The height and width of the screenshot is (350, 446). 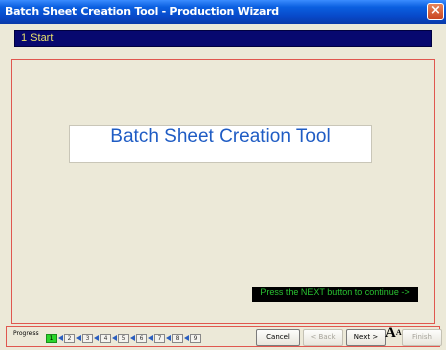 What do you see at coordinates (220, 136) in the screenshot?
I see `hero-title: Batch Sheet Creation Tool` at bounding box center [220, 136].